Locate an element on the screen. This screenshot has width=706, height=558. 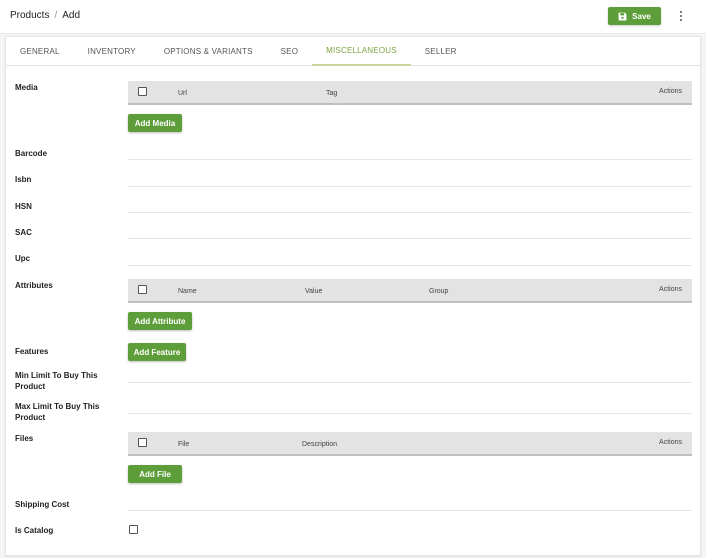
min-limit-label: Min Limit To Buy This Product is located at coordinates (65, 381).